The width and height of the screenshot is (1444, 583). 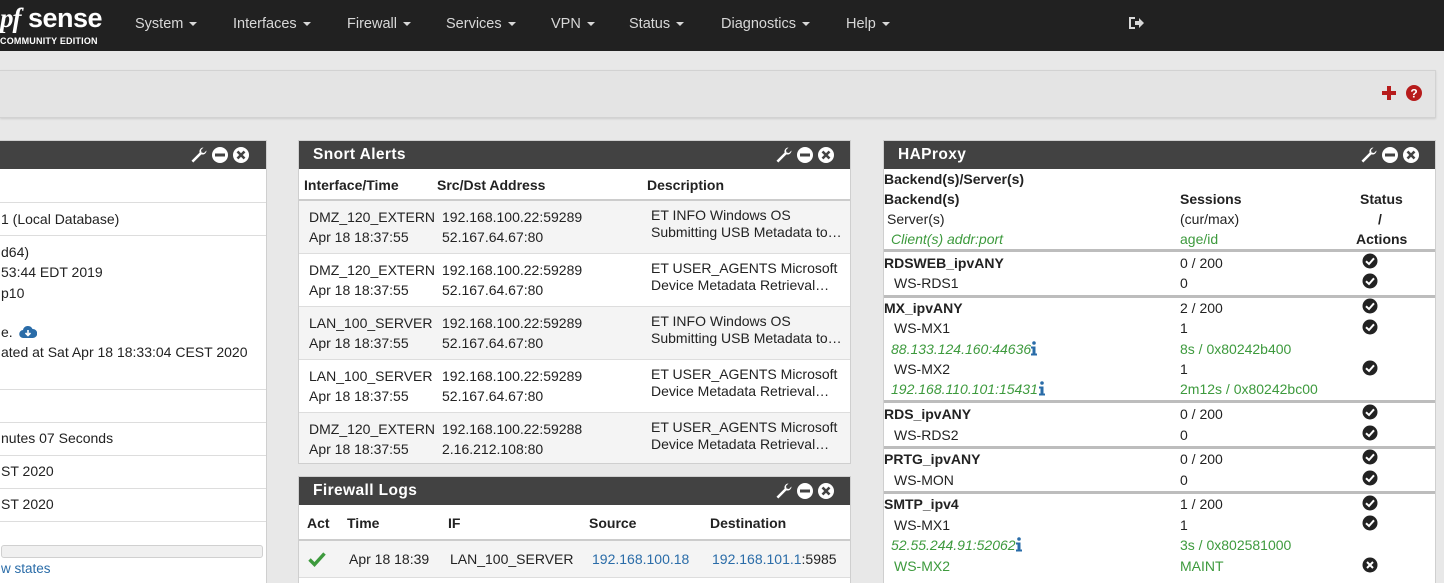 I want to click on log-interface: LAN_100_SERVER, so click(x=512, y=559).